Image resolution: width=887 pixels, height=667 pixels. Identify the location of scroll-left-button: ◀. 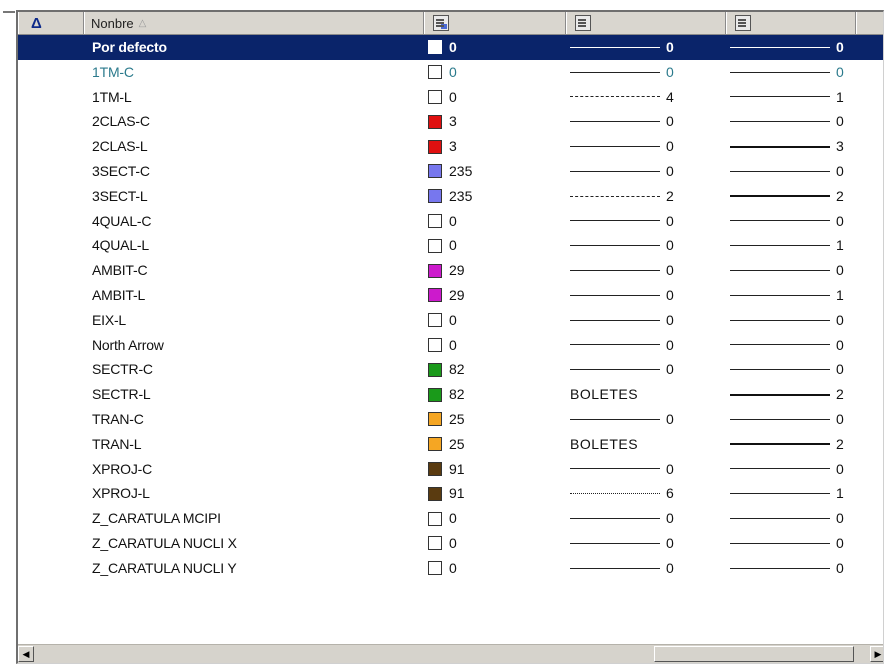
(26, 654).